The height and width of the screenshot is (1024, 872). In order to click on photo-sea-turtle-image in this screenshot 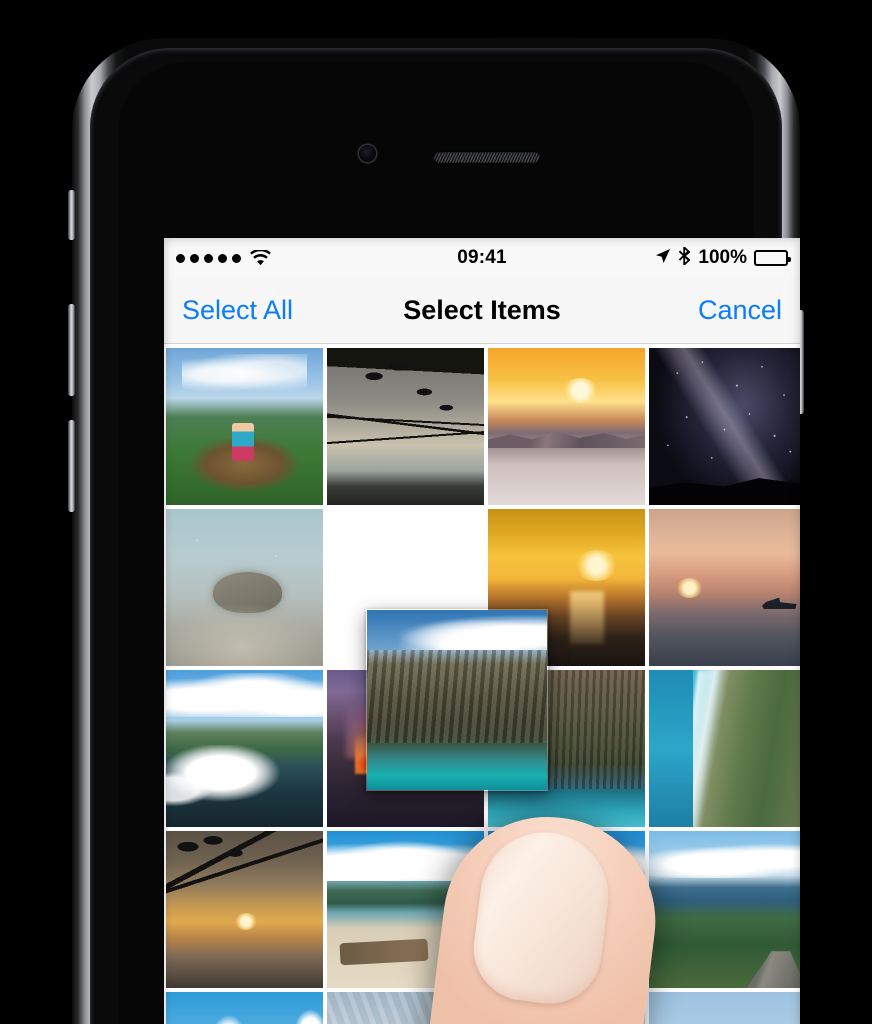, I will do `click(244, 587)`.